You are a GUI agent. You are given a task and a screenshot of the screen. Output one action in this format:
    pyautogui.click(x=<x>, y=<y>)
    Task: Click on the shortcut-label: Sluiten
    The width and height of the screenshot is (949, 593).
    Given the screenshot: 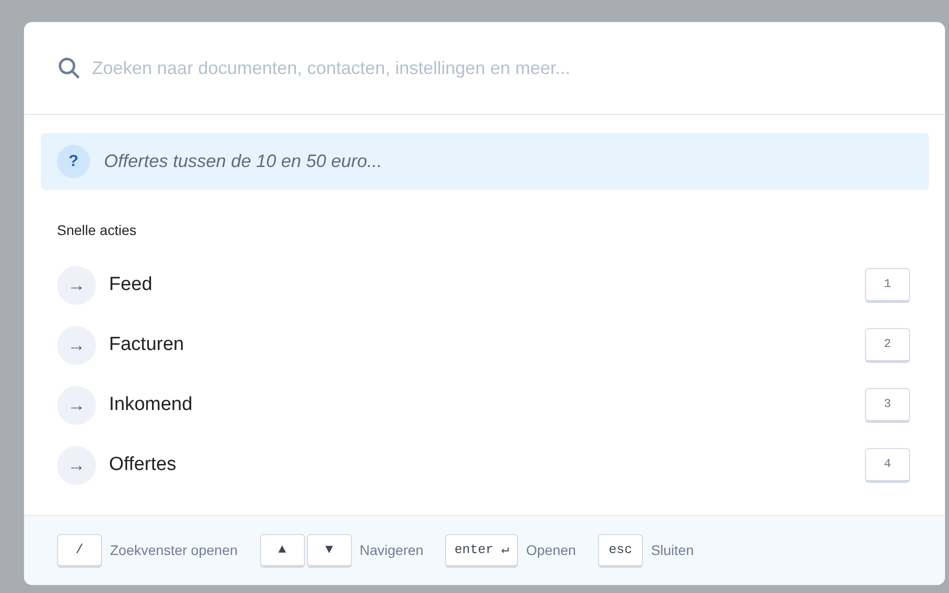 What is the action you would take?
    pyautogui.click(x=672, y=550)
    